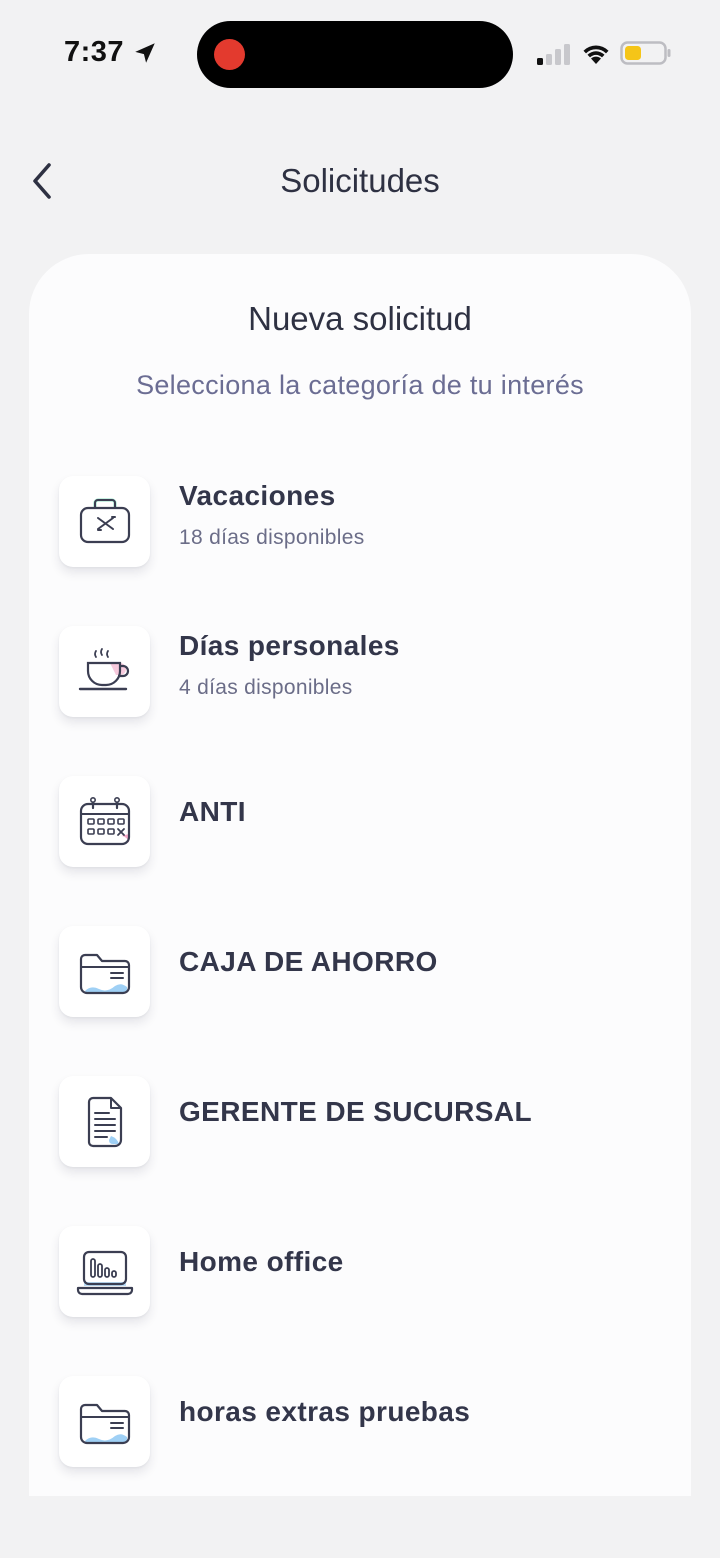 This screenshot has width=720, height=1558. I want to click on category-item-home-office: Home office, so click(359, 1274).